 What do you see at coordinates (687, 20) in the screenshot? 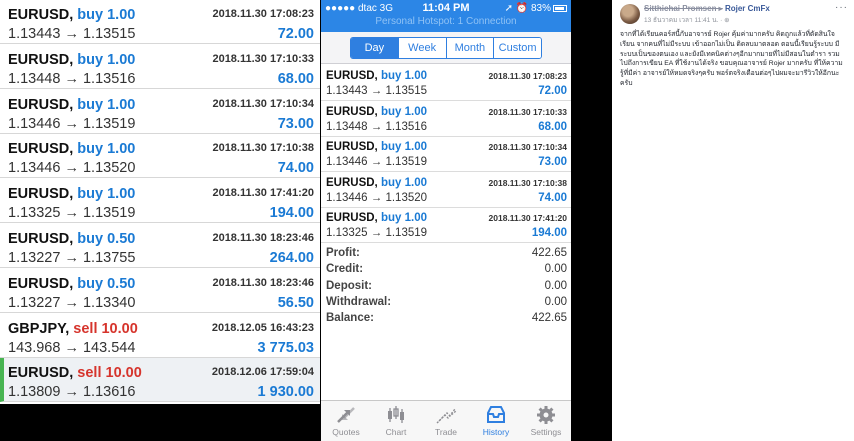
I see `post-date: 13 ธันวาคม เวลา 11:41 น. · ⊕` at bounding box center [687, 20].